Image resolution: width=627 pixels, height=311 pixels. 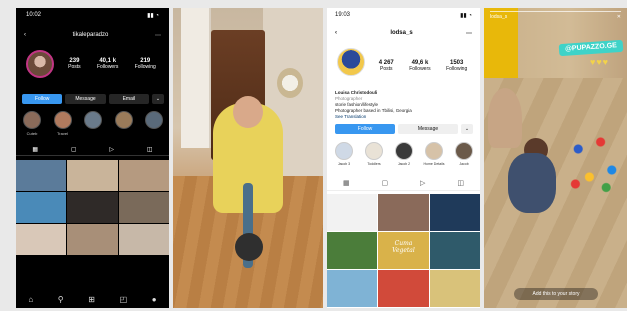 I want to click on profile-stats: 239 Posts 40,1 k Followers 219 Following, so click(x=112, y=64).